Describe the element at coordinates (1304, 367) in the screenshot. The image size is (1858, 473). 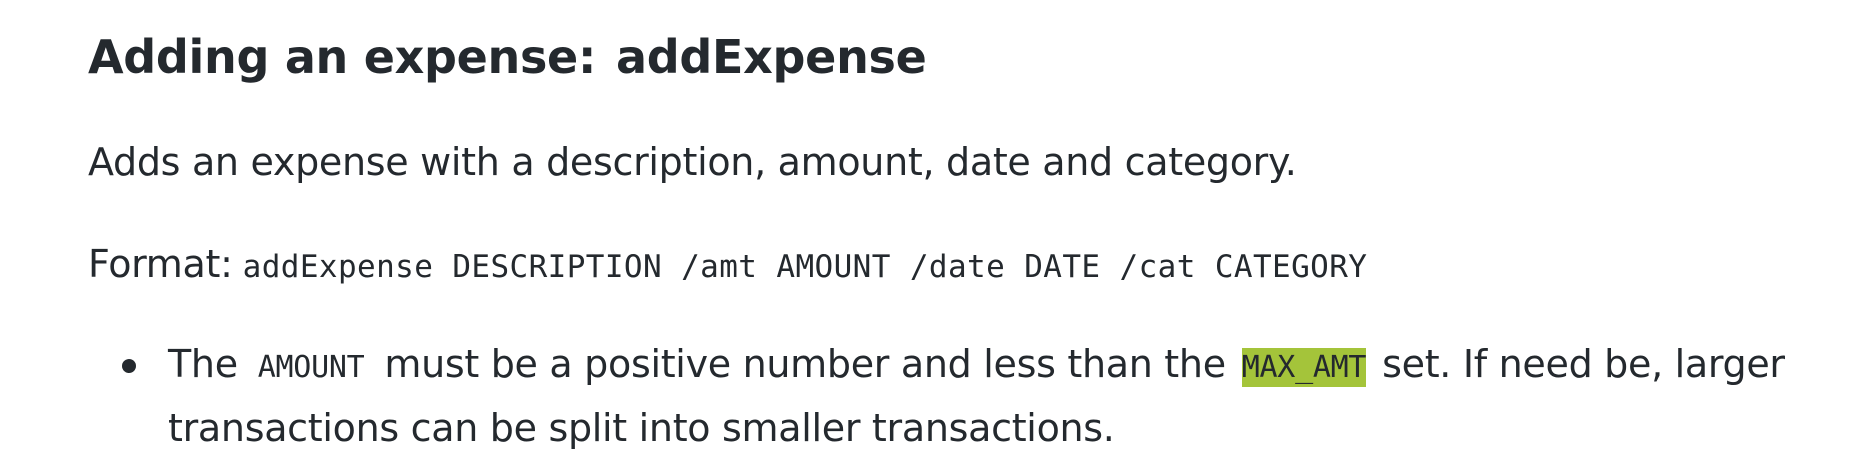
I see `note-code-max-amt: MAX_AMT` at that location.